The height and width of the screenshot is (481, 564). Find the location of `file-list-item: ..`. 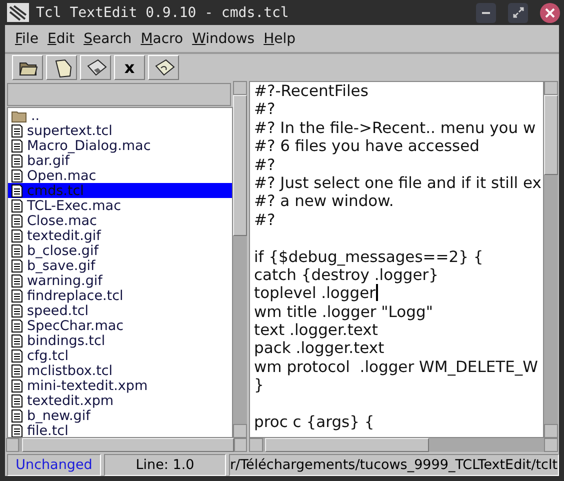

file-list-item: .. is located at coordinates (120, 115).